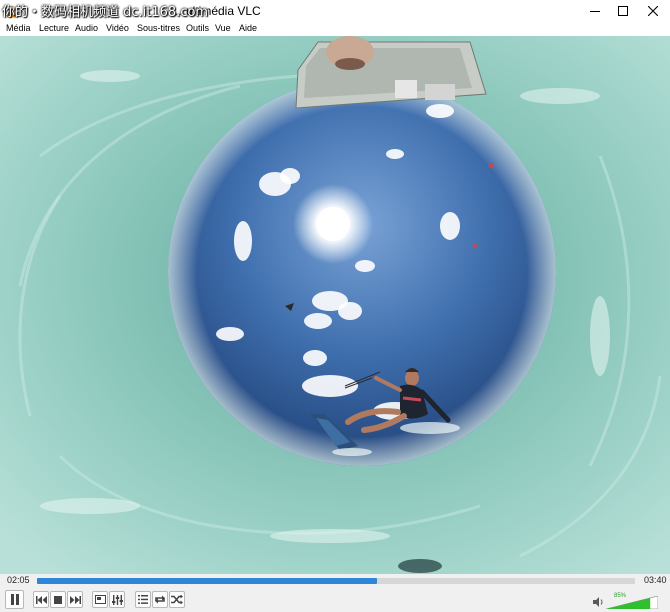 Image resolution: width=670 pixels, height=612 pixels. I want to click on close-icon, so click(653, 11).